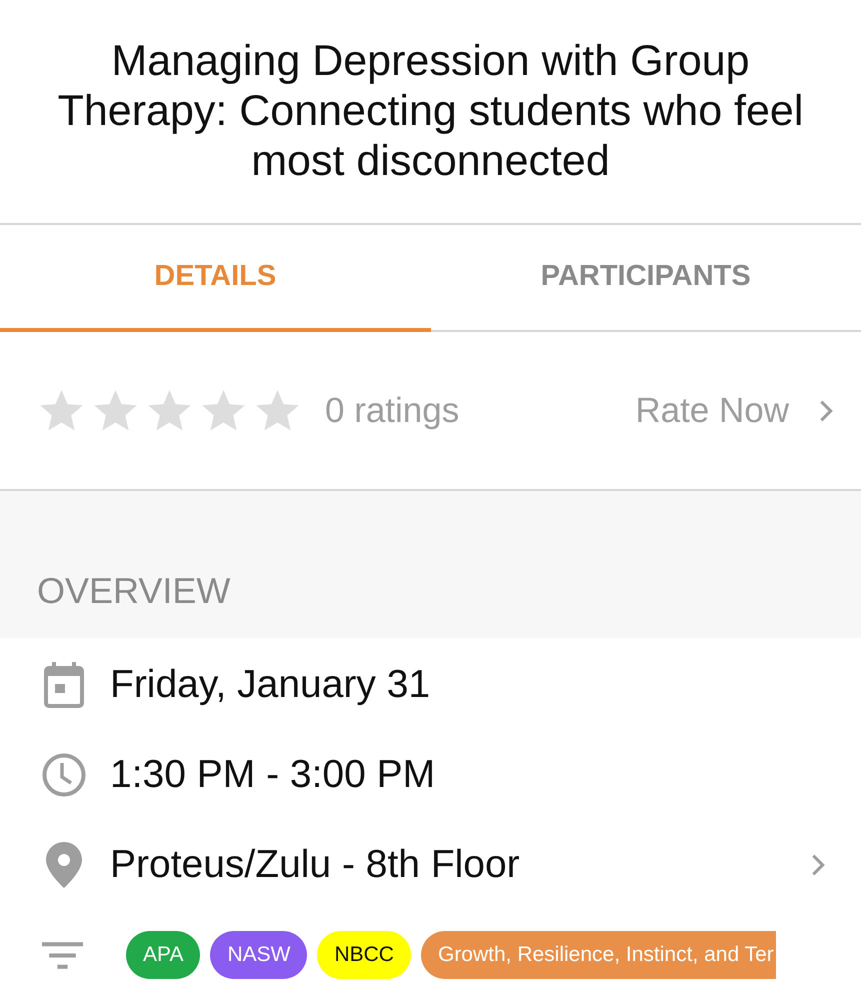 This screenshot has height=1000, width=861. What do you see at coordinates (598, 955) in the screenshot?
I see `tag: Growth, Resilience, Instinct, and Ter` at bounding box center [598, 955].